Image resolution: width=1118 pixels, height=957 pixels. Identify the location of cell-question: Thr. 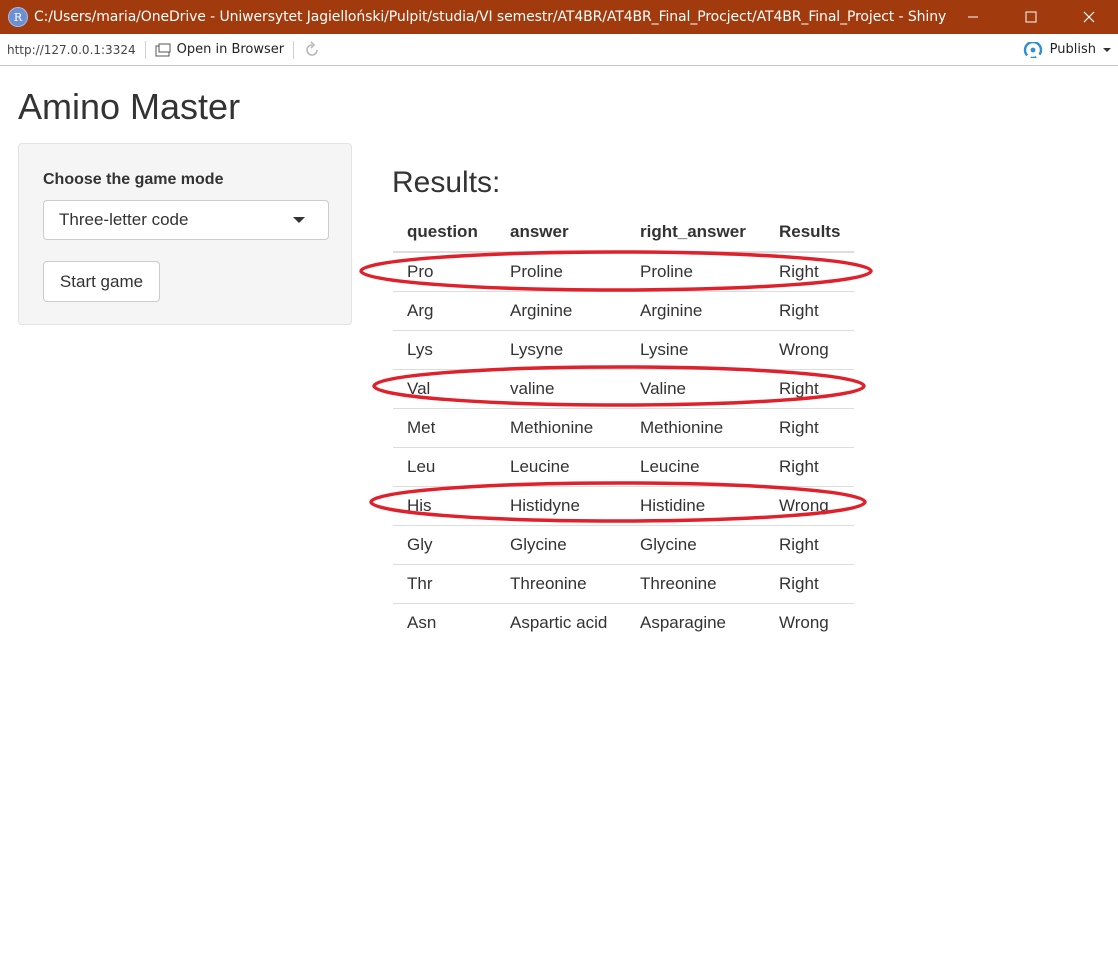
(444, 584).